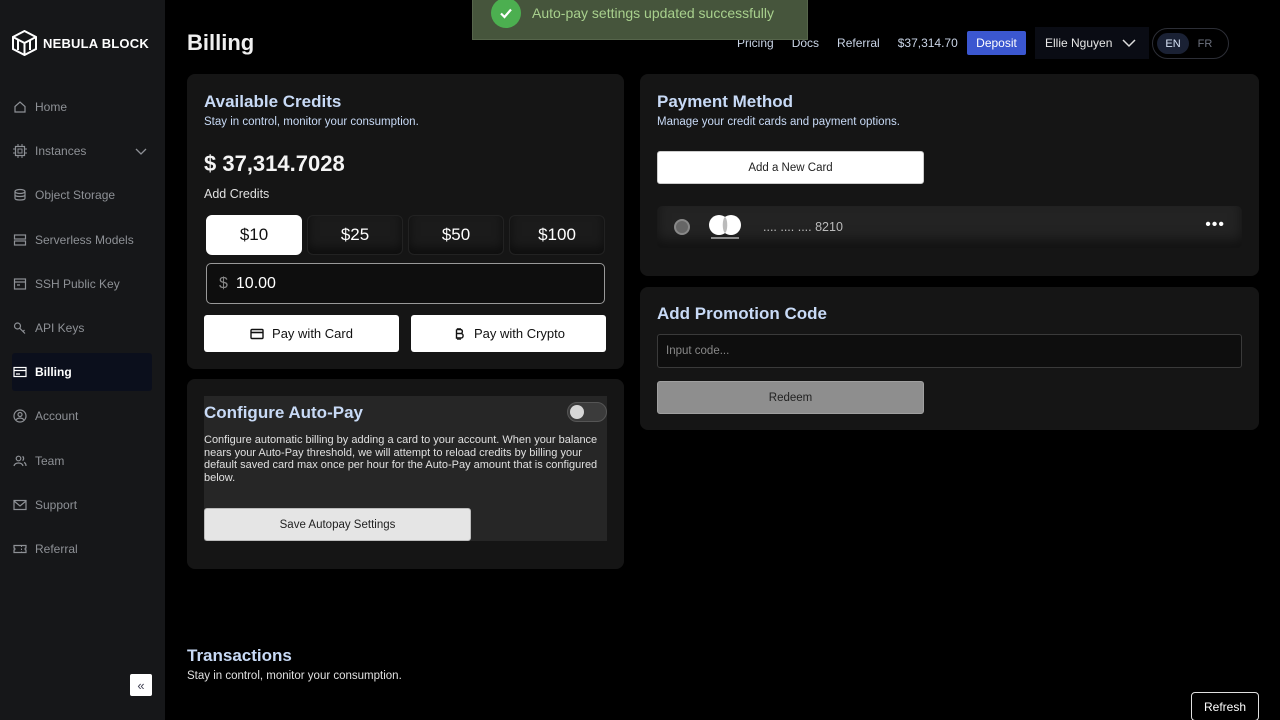  I want to click on toggle-knob, so click(577, 412).